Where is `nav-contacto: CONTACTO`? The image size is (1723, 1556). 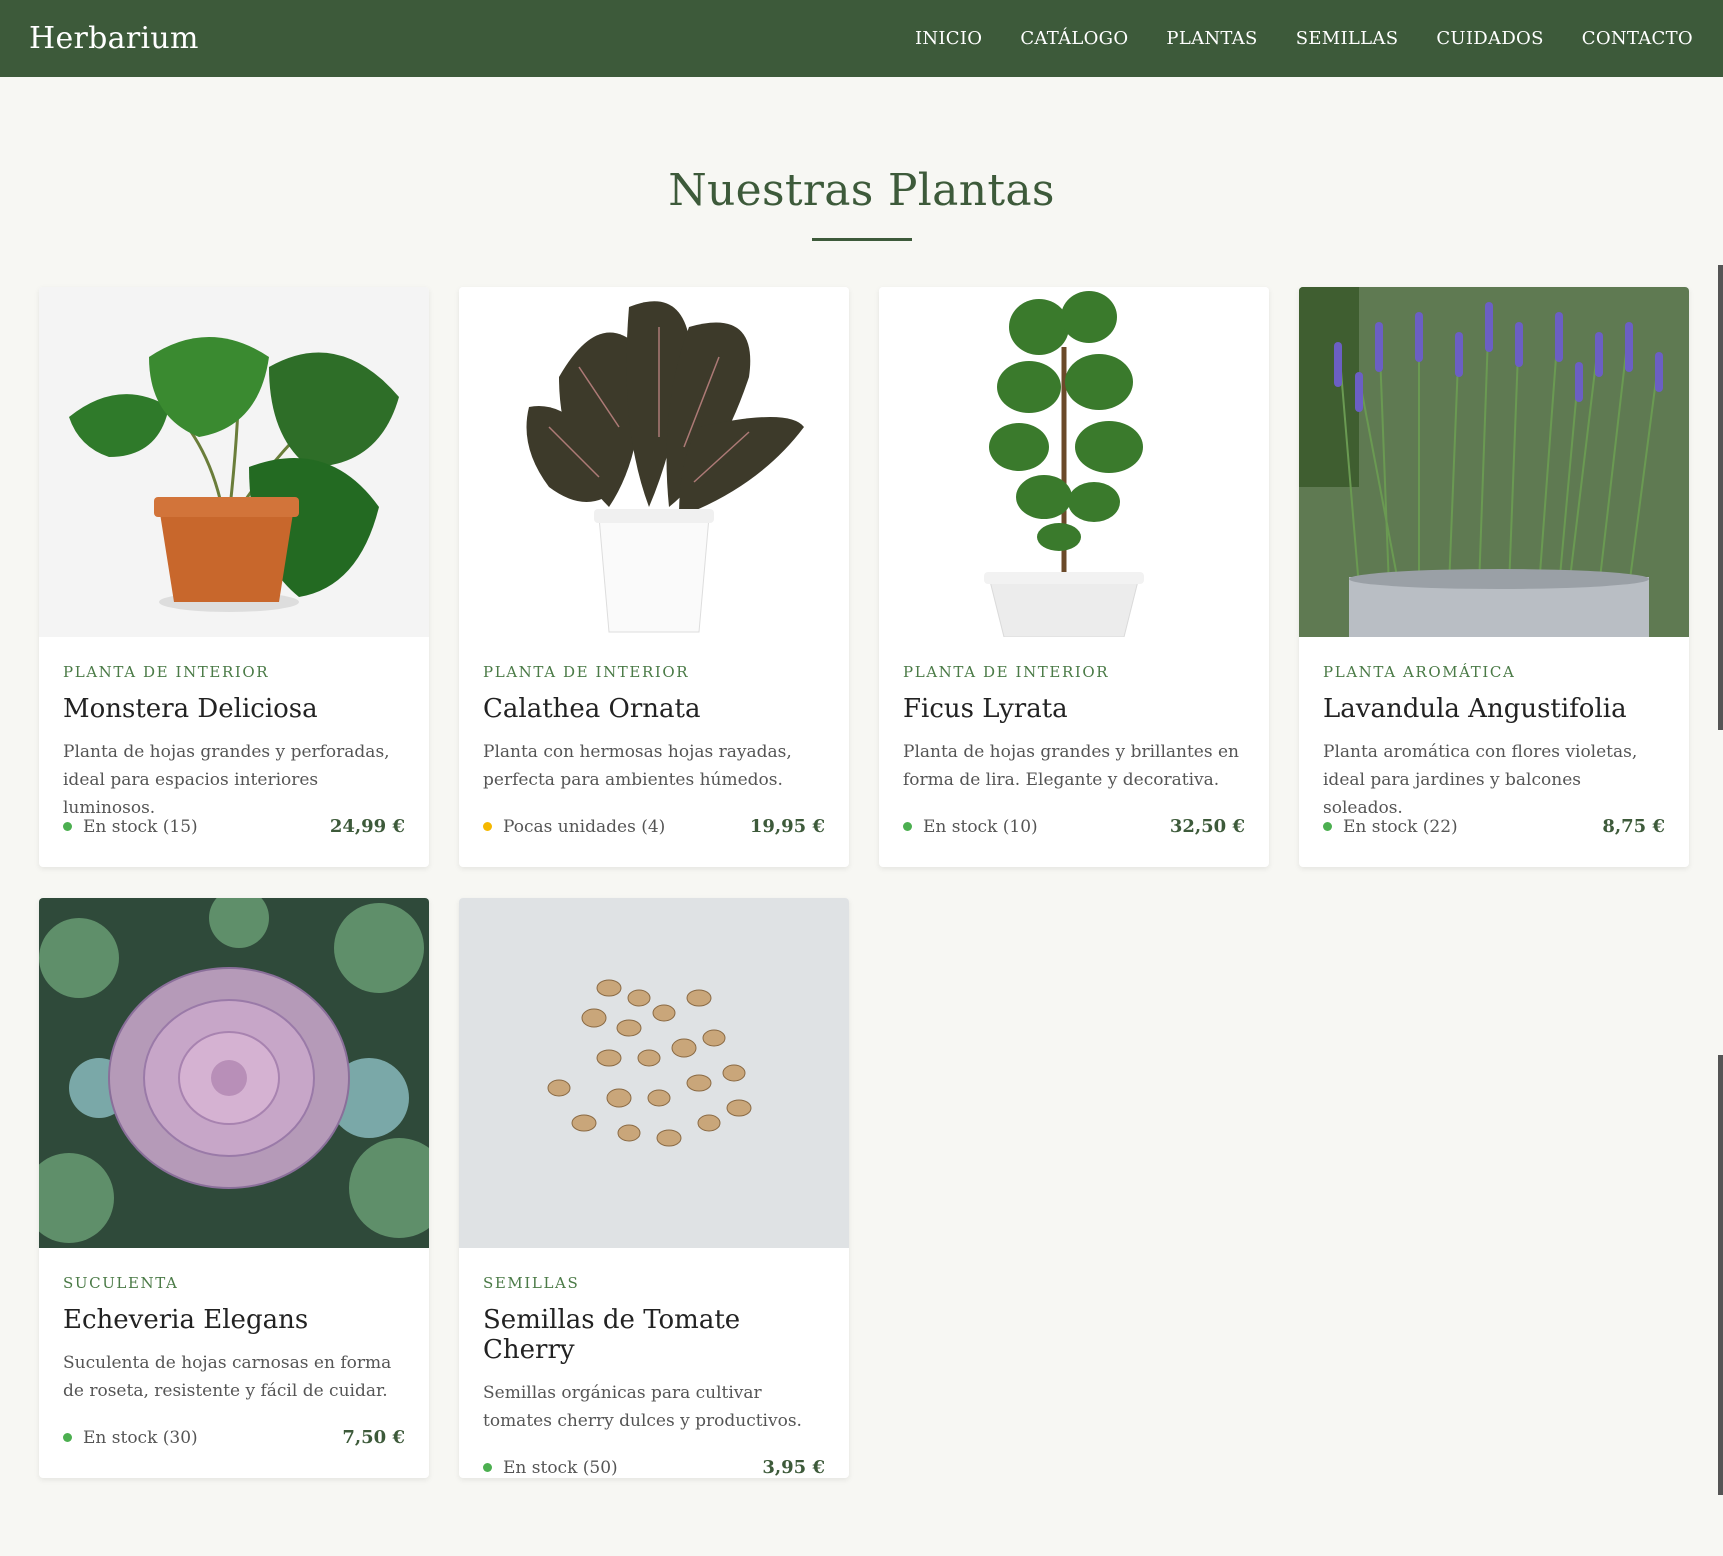 nav-contacto: CONTACTO is located at coordinates (1637, 38).